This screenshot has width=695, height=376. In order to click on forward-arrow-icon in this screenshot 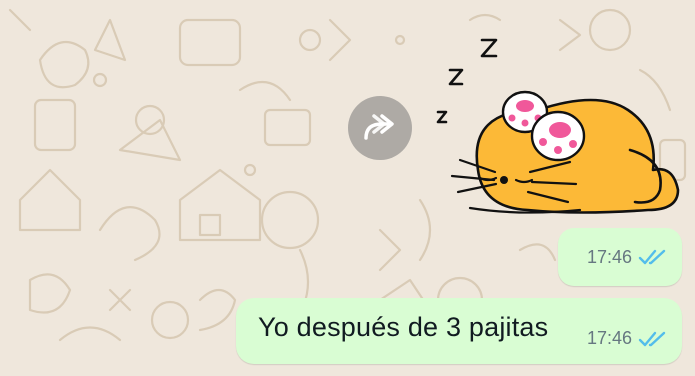, I will do `click(379, 127)`.